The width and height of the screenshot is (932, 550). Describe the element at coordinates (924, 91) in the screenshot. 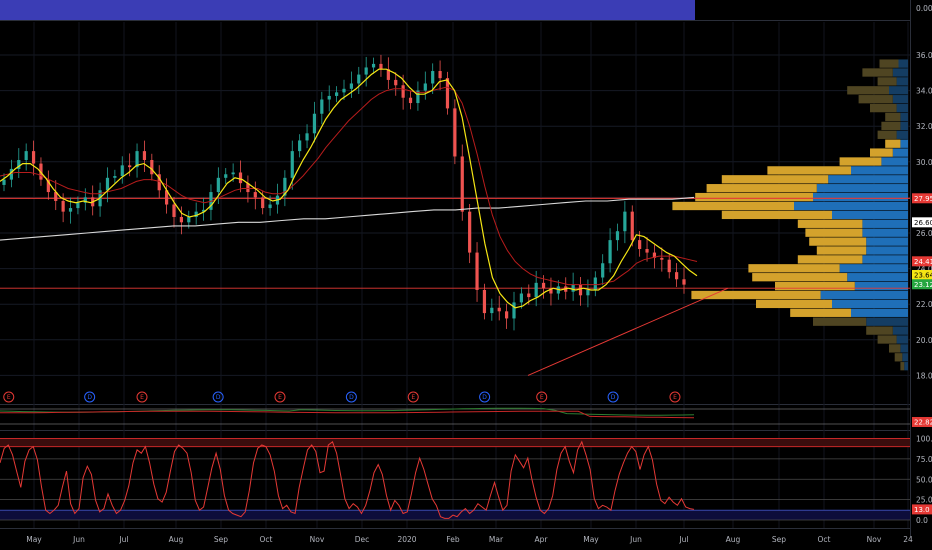

I see `price-tick-label: 34.00` at that location.